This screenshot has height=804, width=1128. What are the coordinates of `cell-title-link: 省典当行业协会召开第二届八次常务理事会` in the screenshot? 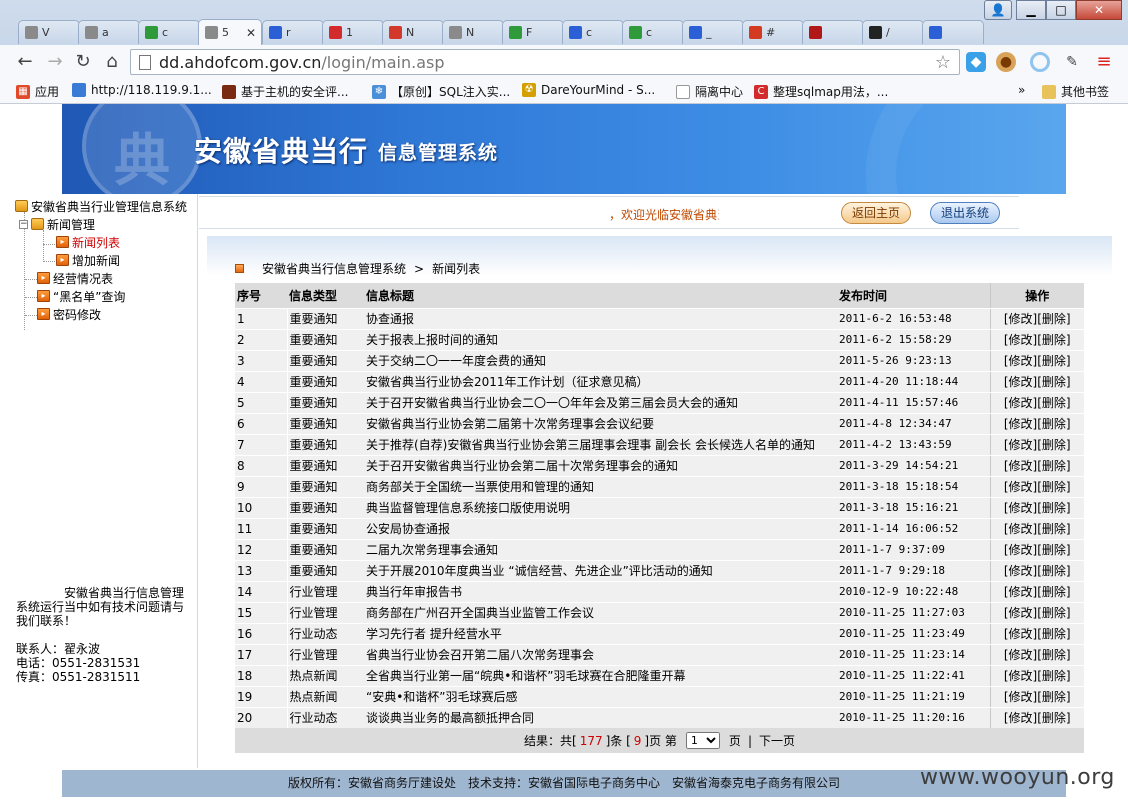 It's located at (600, 655).